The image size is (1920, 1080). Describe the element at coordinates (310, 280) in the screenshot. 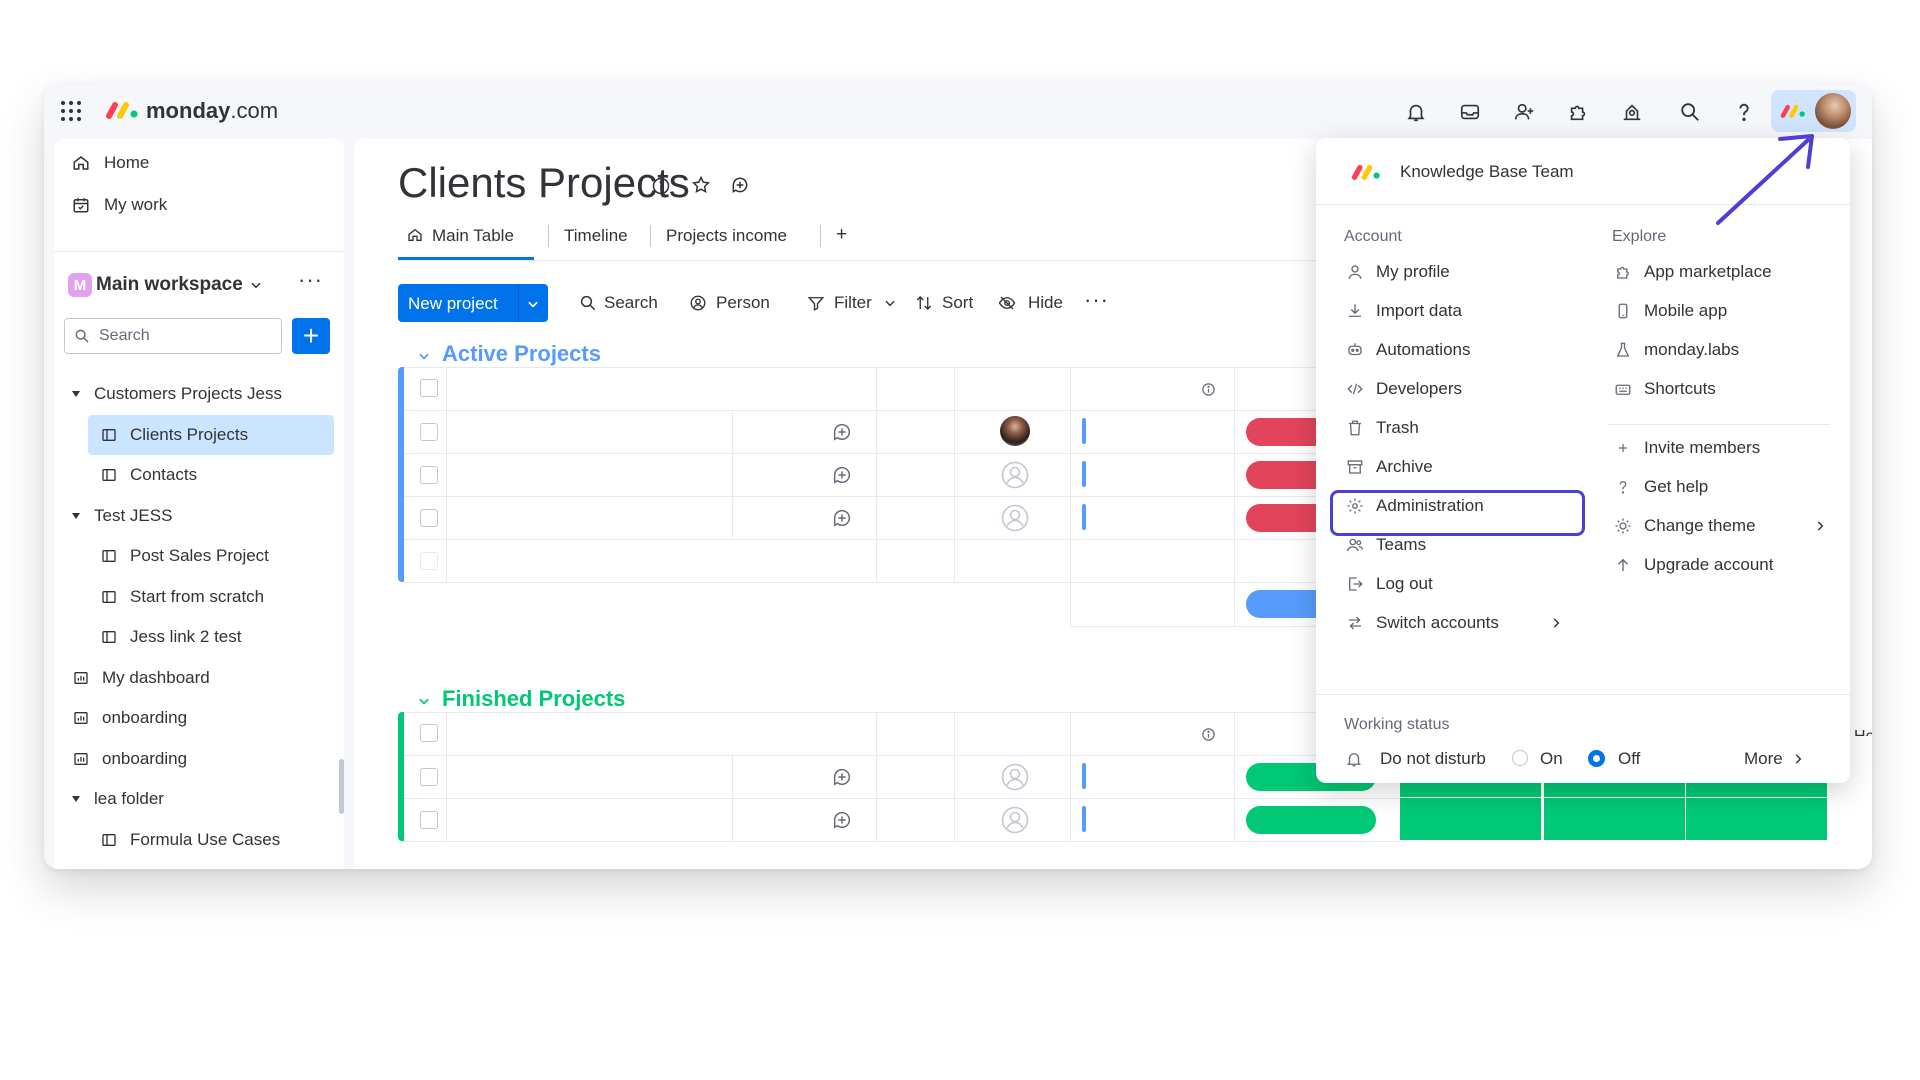

I see `workspace-more-icon: ···` at that location.